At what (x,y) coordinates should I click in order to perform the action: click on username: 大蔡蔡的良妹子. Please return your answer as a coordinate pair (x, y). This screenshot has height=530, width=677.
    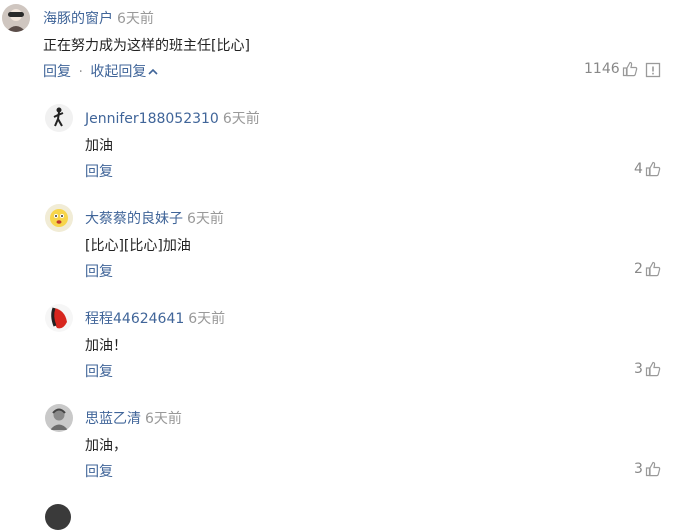
    Looking at the image, I should click on (134, 219).